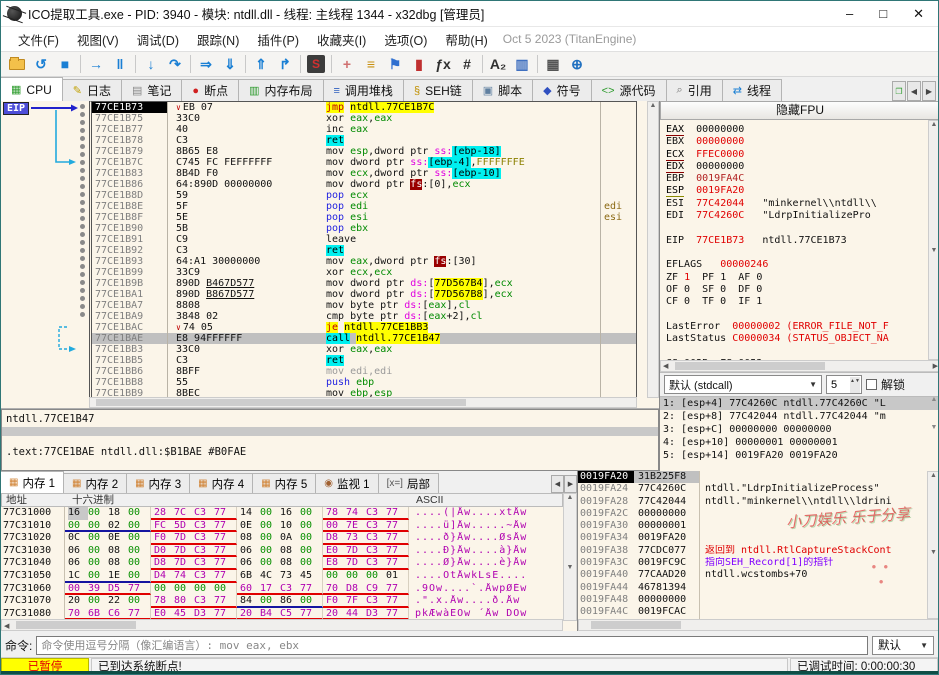  I want to click on menu-item-收藏夹: 收藏夹(I), so click(341, 39).